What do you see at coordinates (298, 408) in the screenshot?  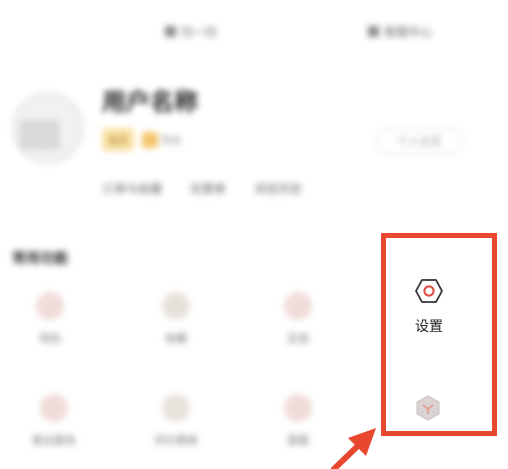 I see `support-icon` at bounding box center [298, 408].